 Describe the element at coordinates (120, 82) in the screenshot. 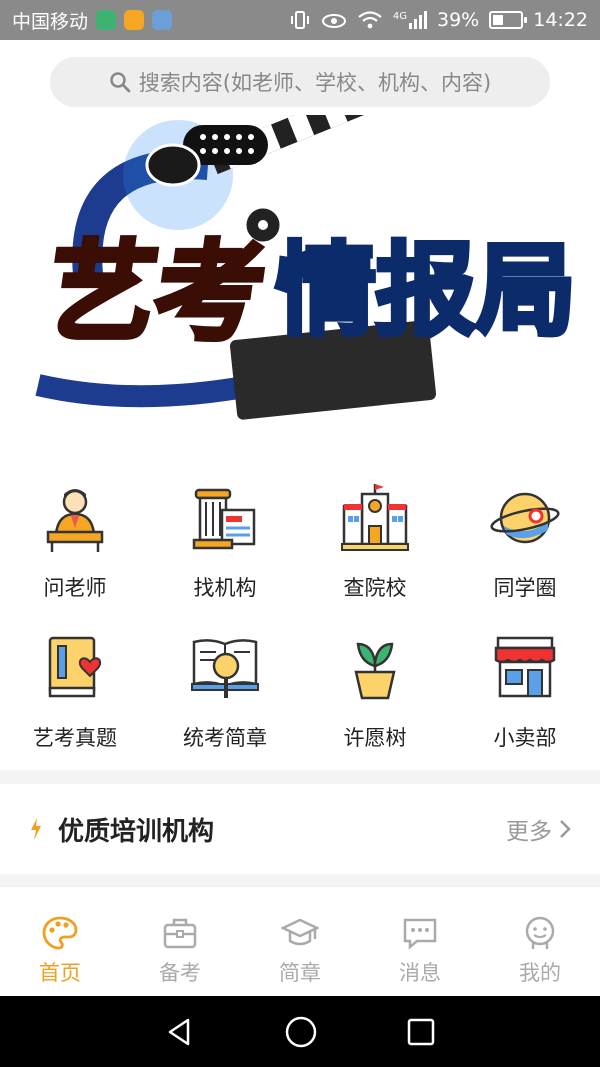

I see `search-icon` at that location.